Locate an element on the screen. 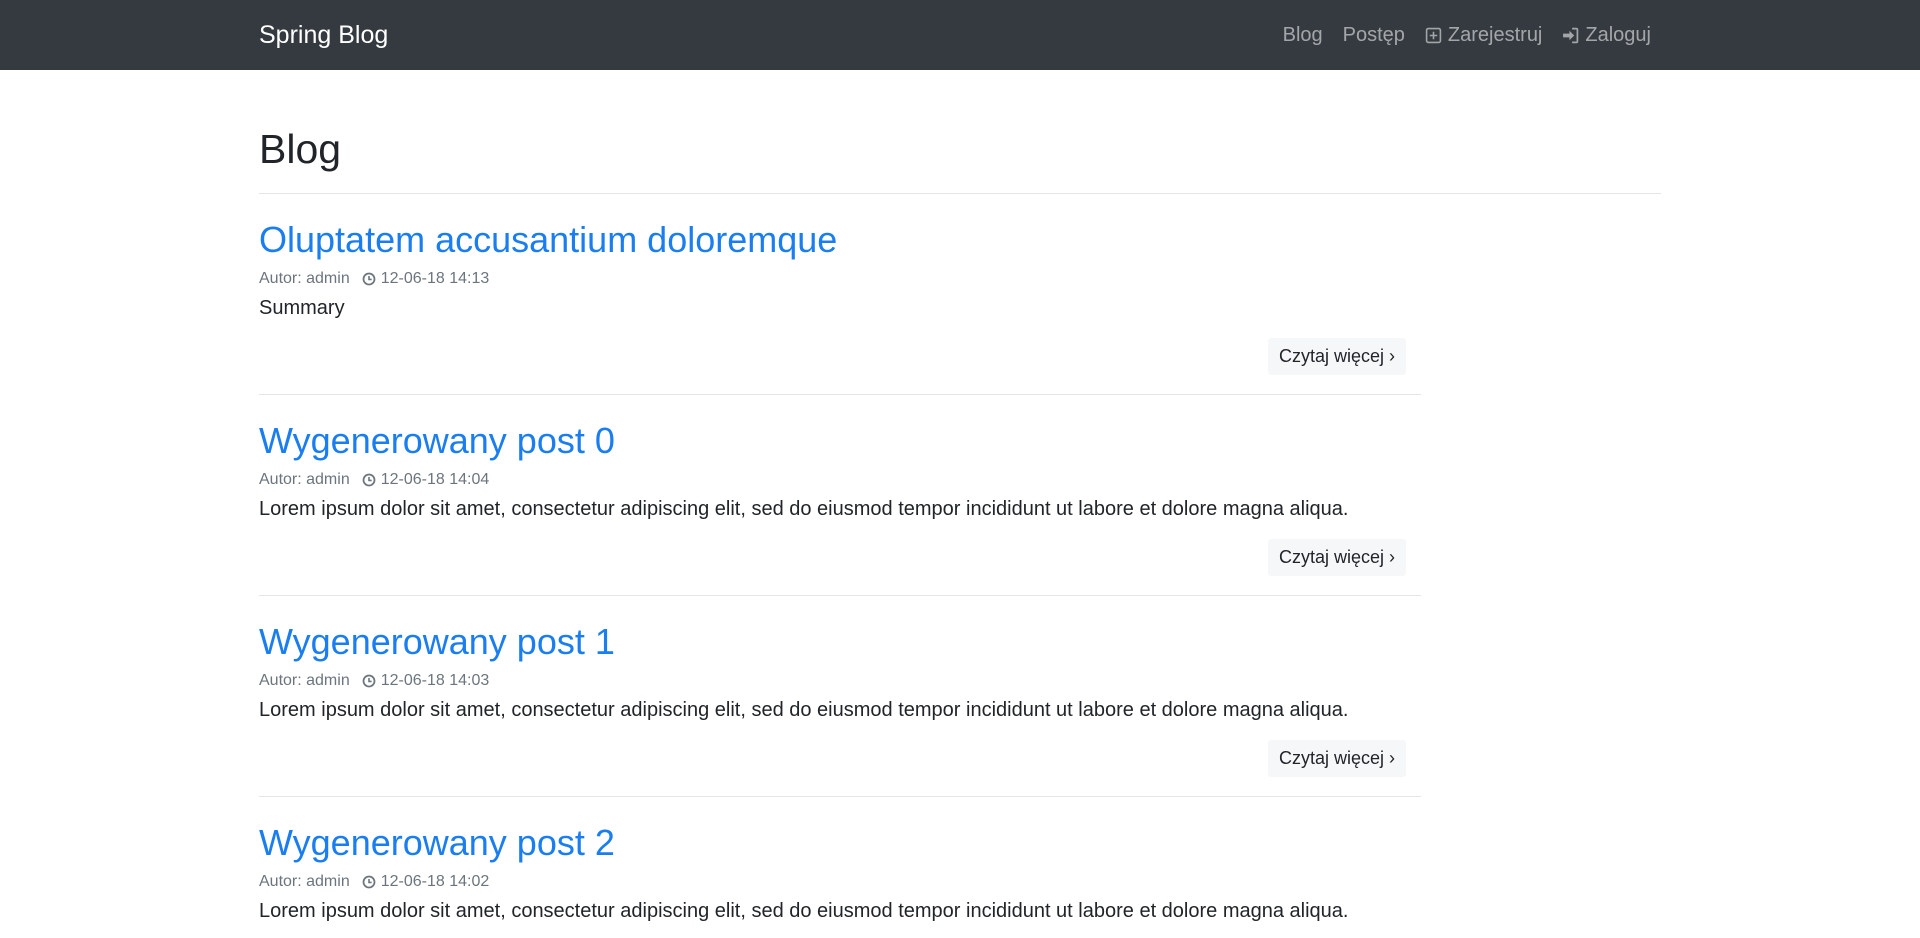 This screenshot has height=938, width=1920. post-meta: Autor: admin 12-06-18 14:02 is located at coordinates (840, 882).